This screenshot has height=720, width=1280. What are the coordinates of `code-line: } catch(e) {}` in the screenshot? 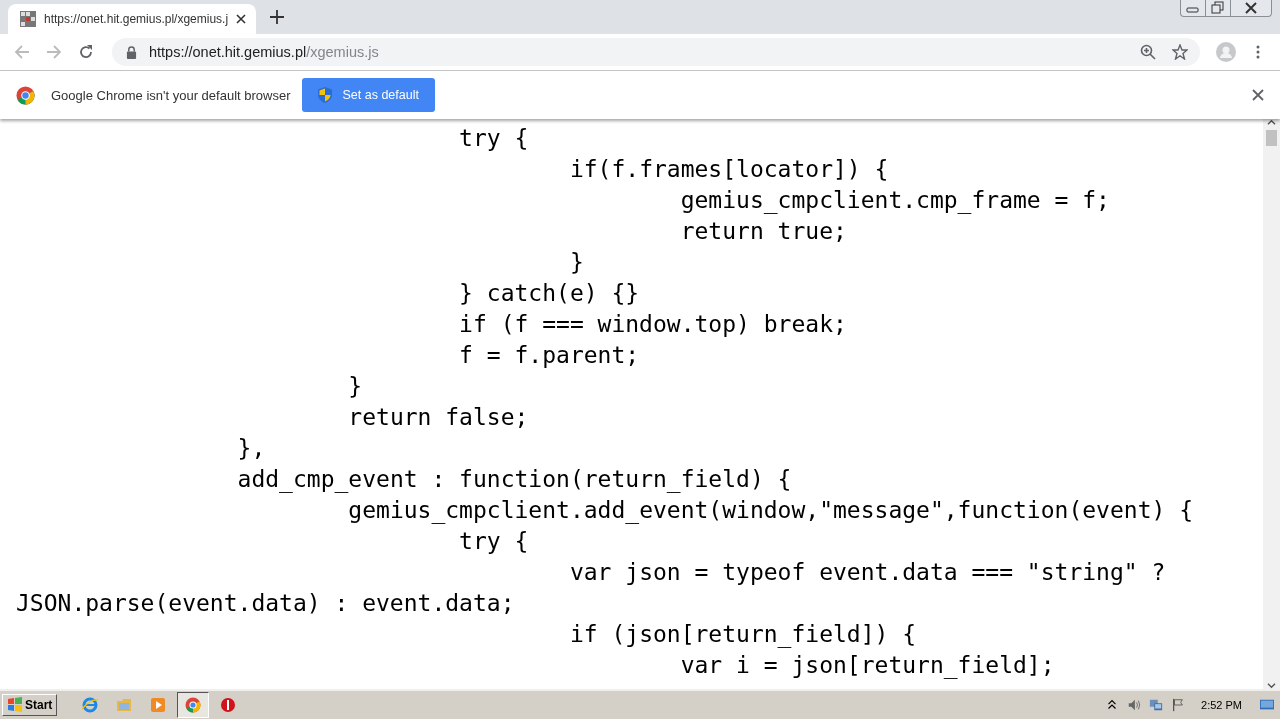 It's located at (549, 293).